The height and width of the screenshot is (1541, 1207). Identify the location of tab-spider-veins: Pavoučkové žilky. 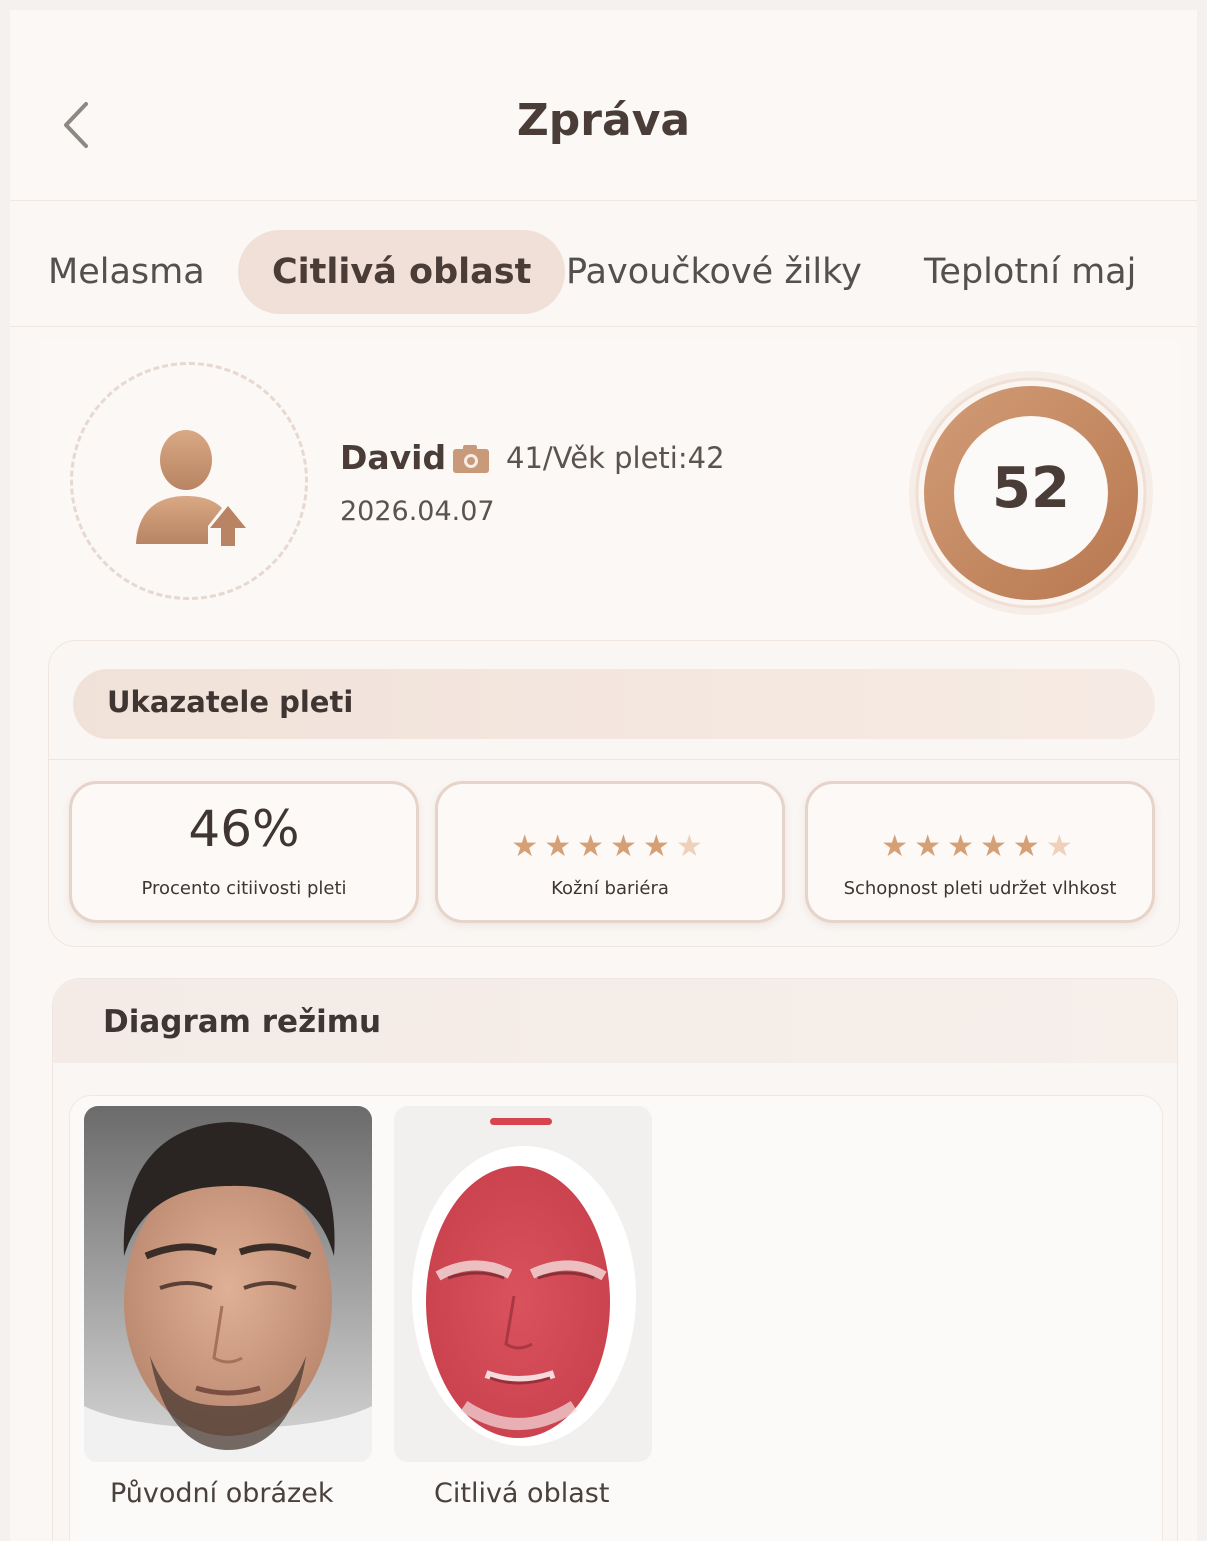
(714, 272).